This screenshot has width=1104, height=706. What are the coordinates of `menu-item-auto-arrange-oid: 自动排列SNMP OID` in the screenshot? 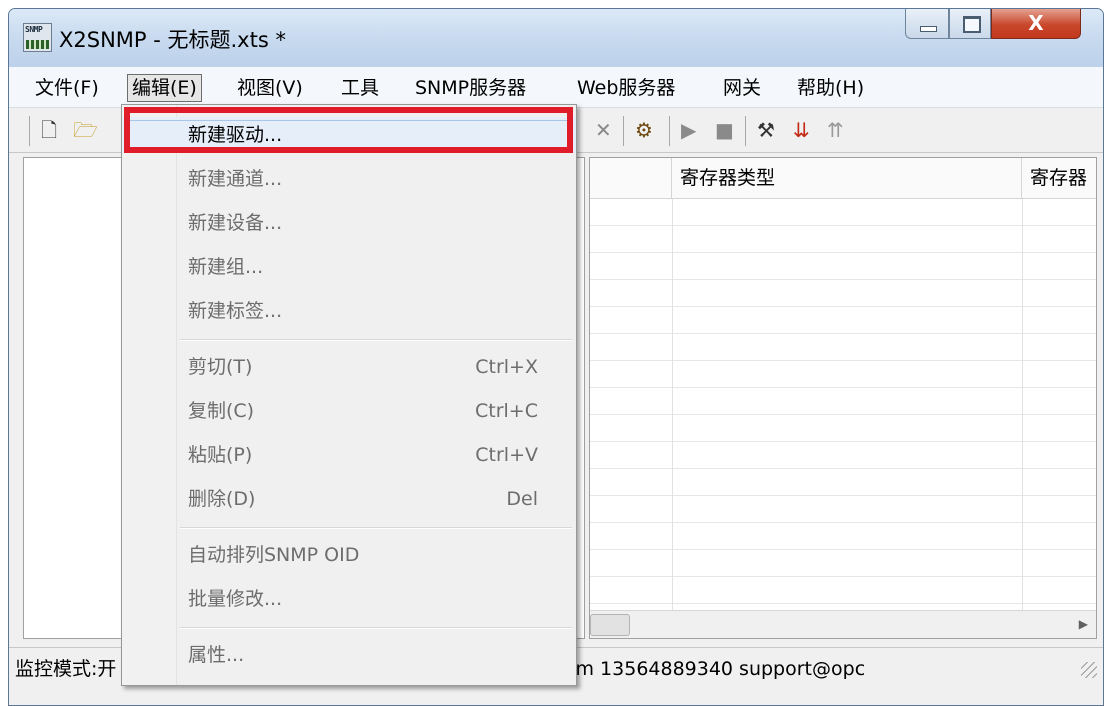 It's located at (349, 555).